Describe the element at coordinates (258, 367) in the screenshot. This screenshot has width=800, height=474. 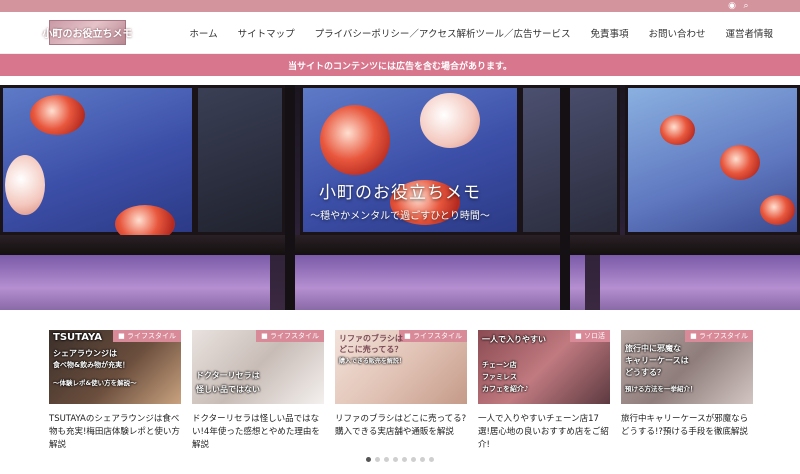
I see `card-thumbnail: ■ ライフスタイル ドクターリセラは 怪しい品ではない` at that location.